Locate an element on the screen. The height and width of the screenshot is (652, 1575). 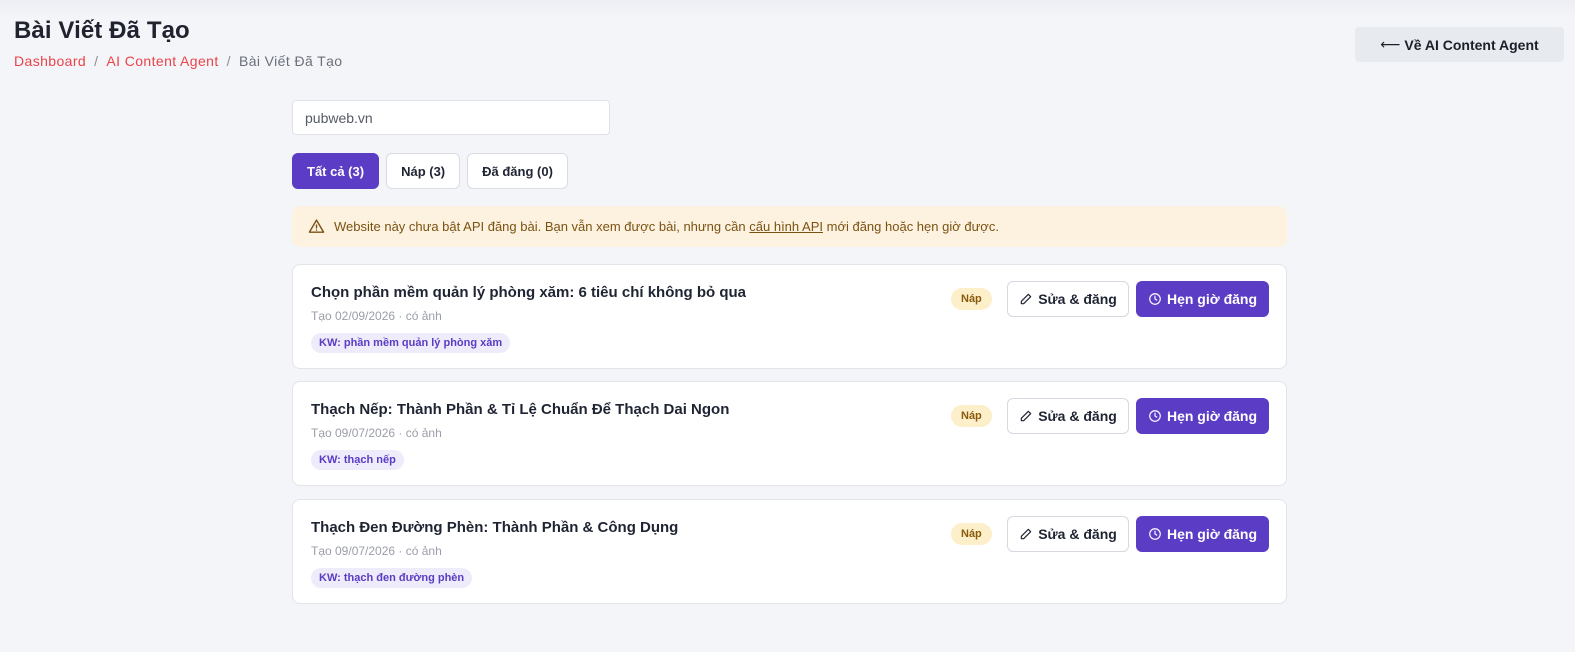
breadcrumb-current: Bài Viết Đã Tạo is located at coordinates (290, 61).